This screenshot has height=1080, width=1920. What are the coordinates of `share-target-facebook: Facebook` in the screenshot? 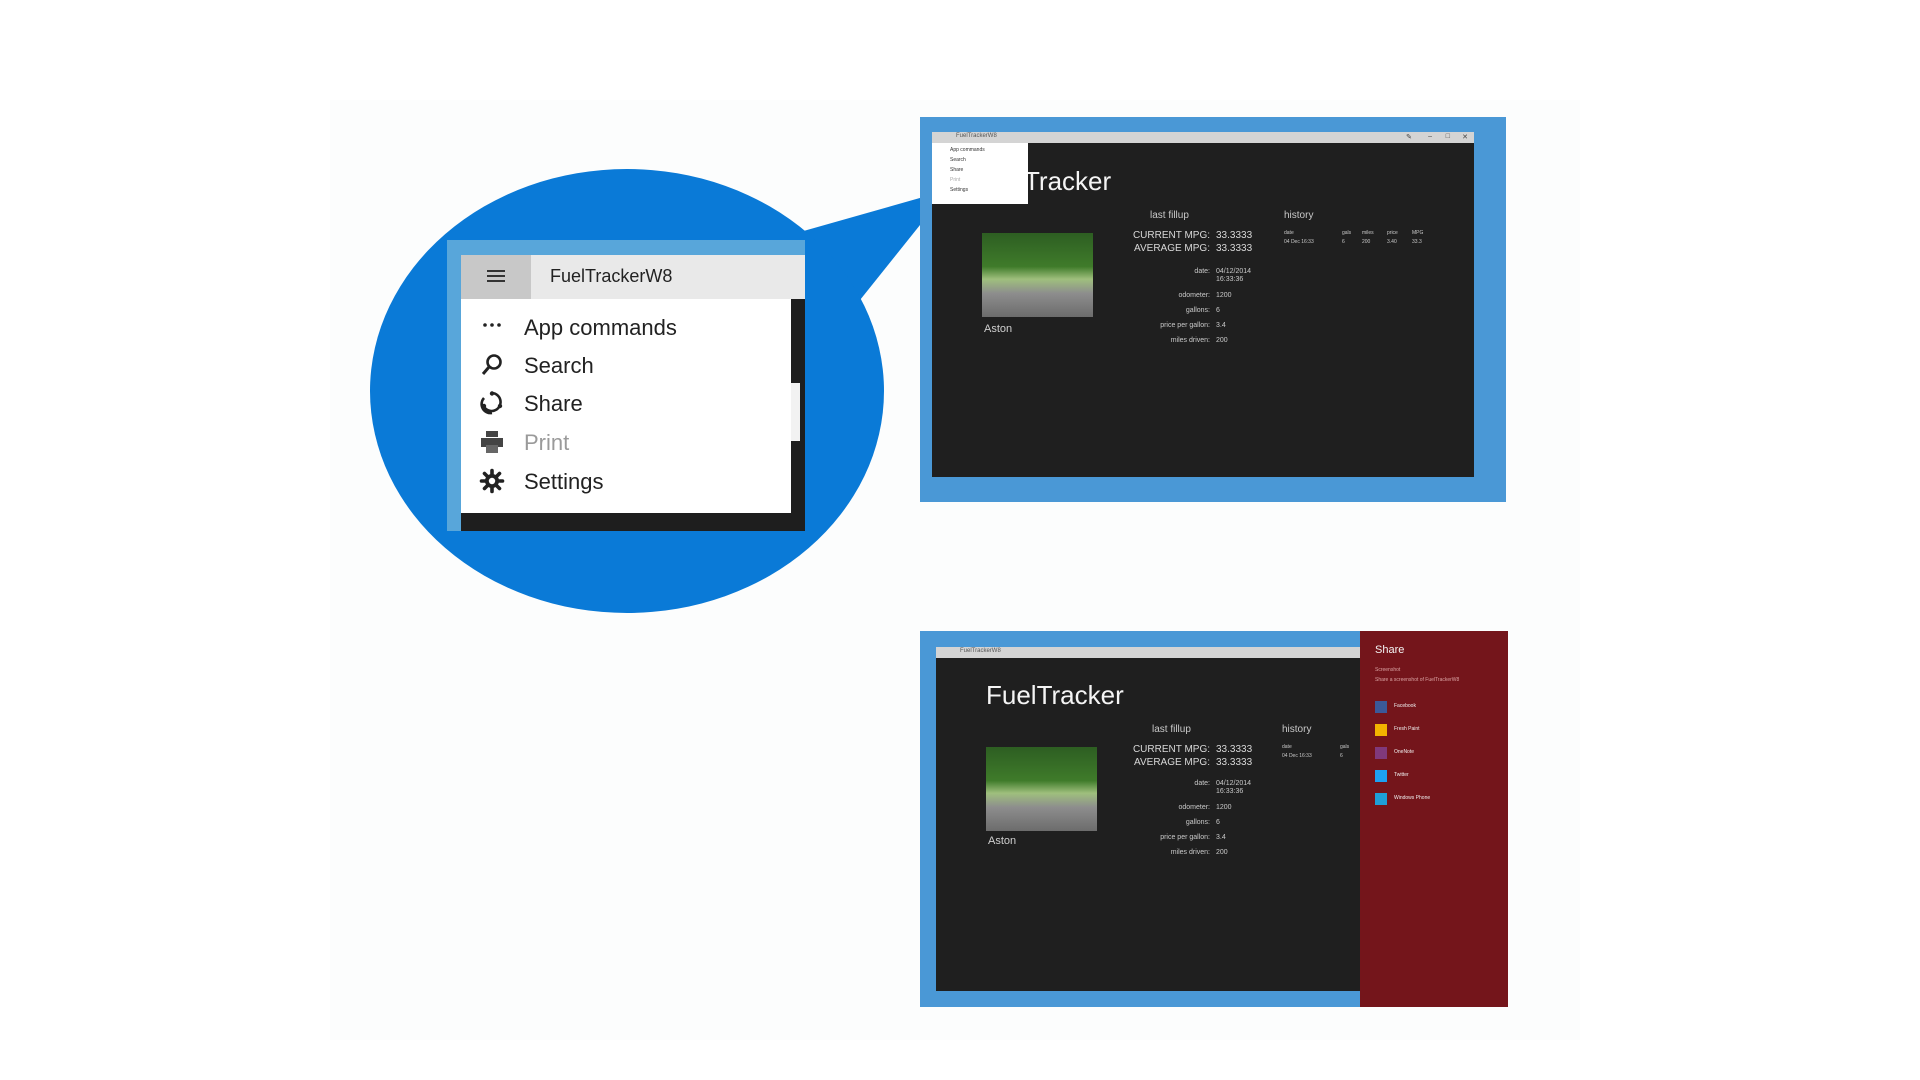 It's located at (1440, 708).